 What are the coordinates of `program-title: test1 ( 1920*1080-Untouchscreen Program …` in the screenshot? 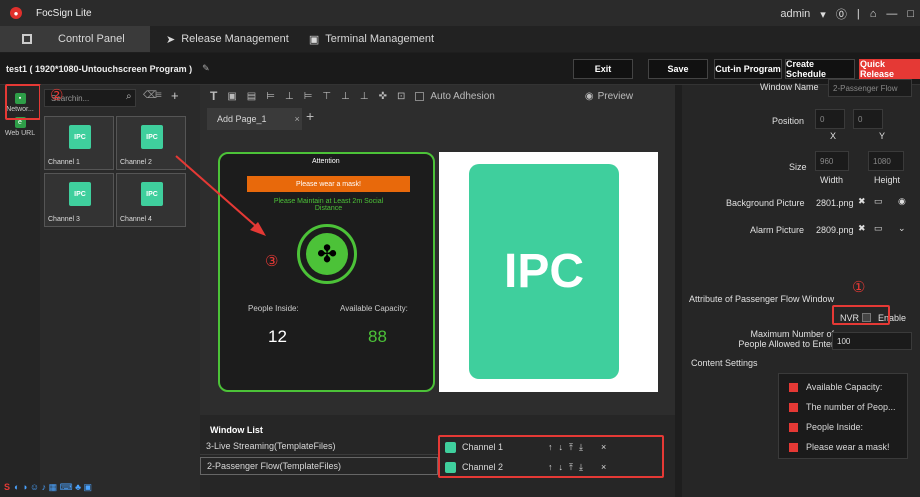 It's located at (99, 68).